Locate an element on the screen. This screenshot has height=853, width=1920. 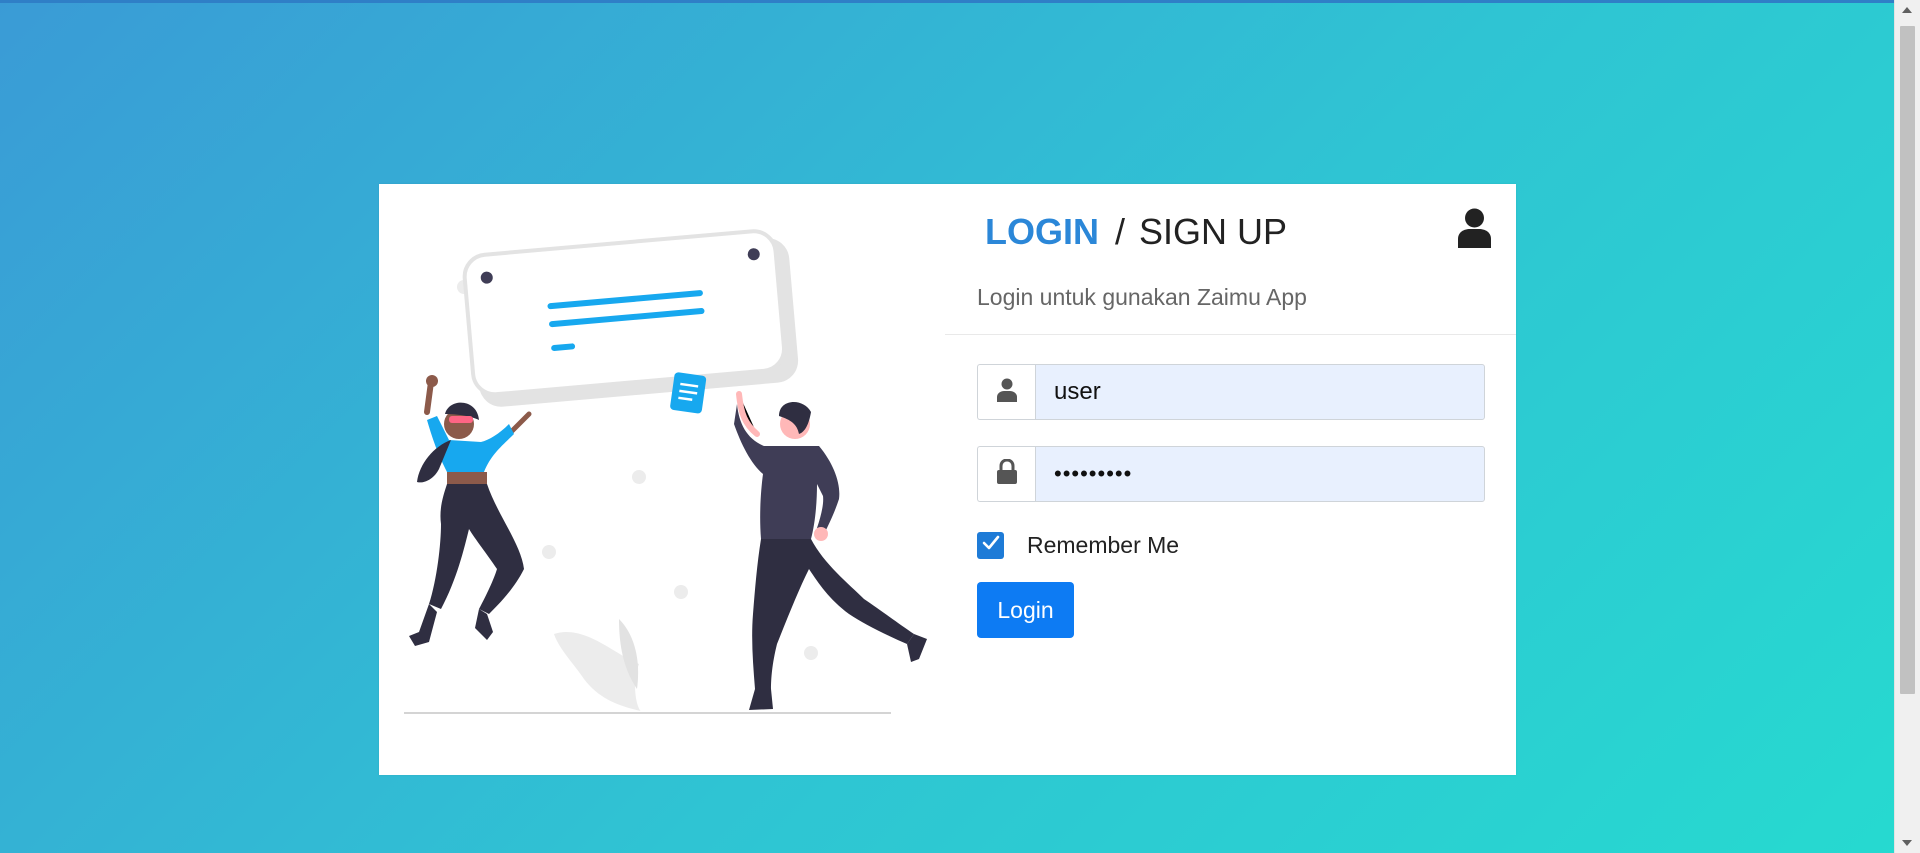
scroll-thumb is located at coordinates (1907, 360).